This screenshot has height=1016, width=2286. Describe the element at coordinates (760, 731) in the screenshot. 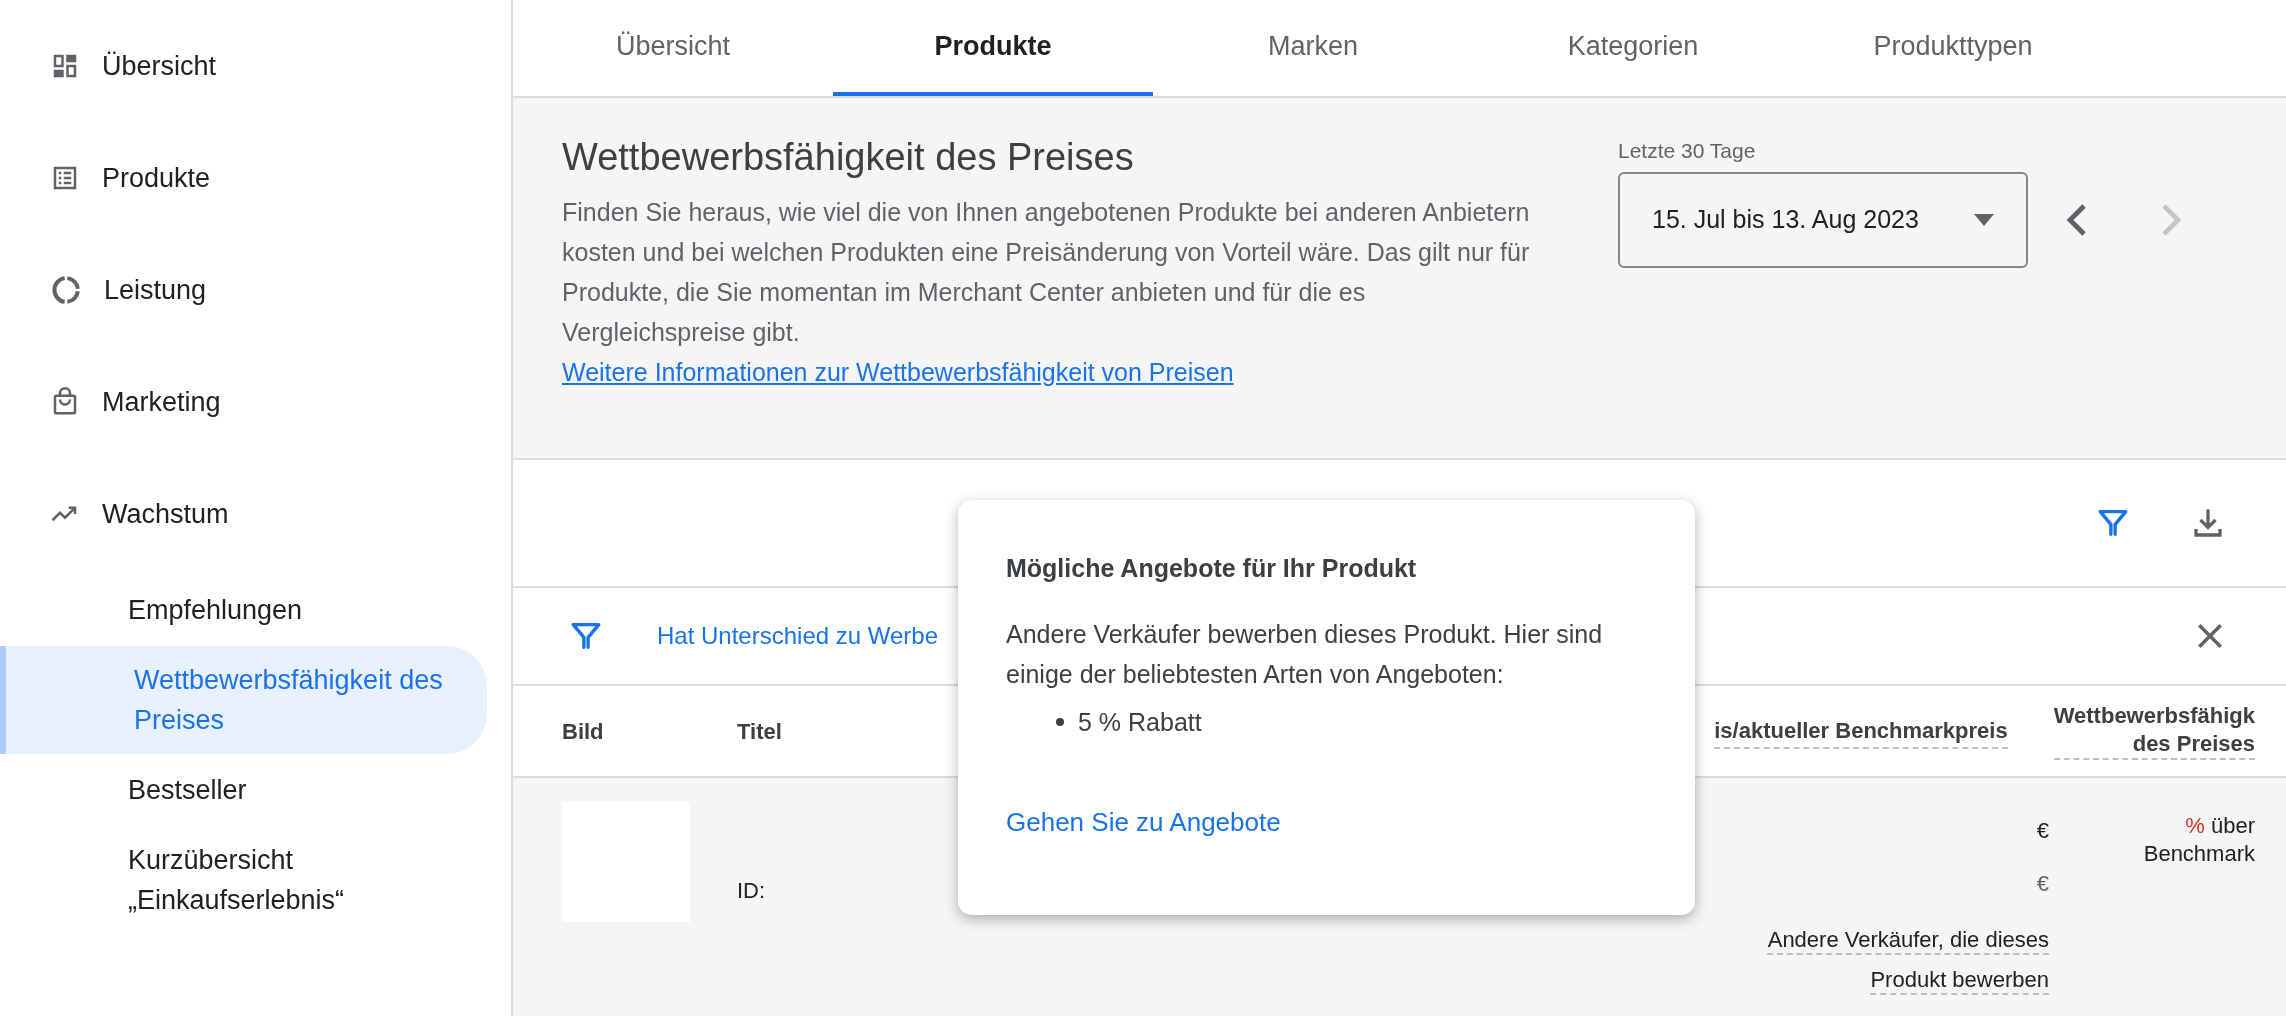

I see `column-header: Titel` at that location.